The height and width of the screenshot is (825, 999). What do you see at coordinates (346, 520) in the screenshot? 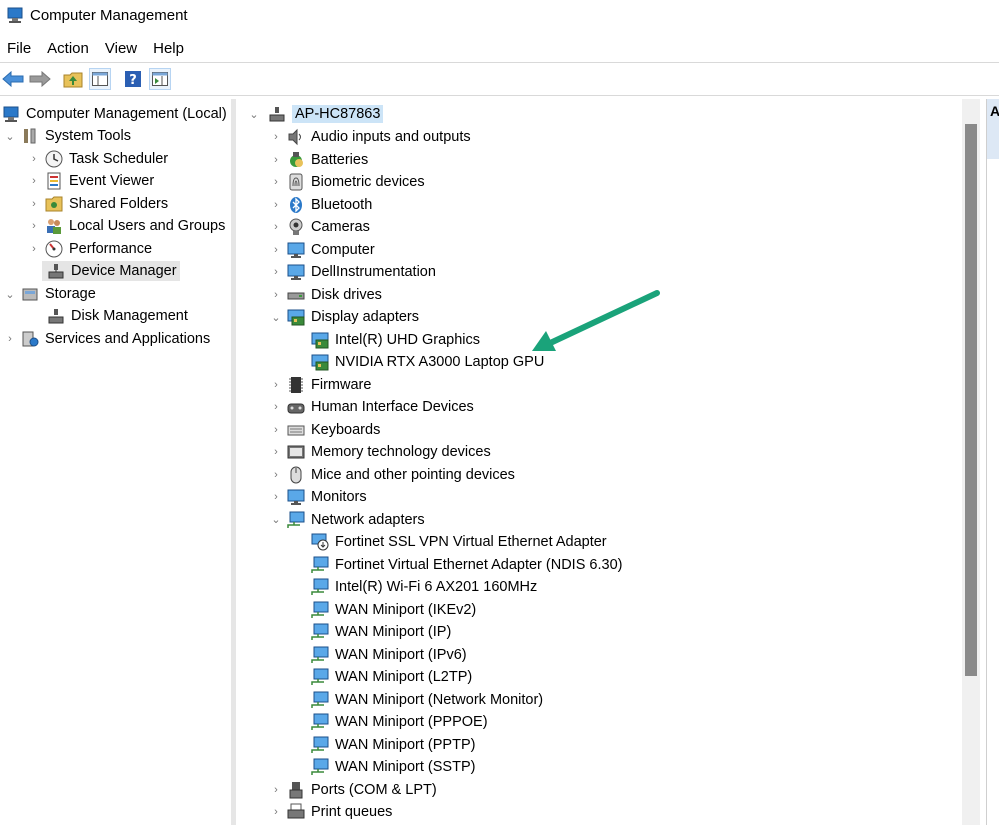
I see `device-category: ⌄ Network adapters` at bounding box center [346, 520].